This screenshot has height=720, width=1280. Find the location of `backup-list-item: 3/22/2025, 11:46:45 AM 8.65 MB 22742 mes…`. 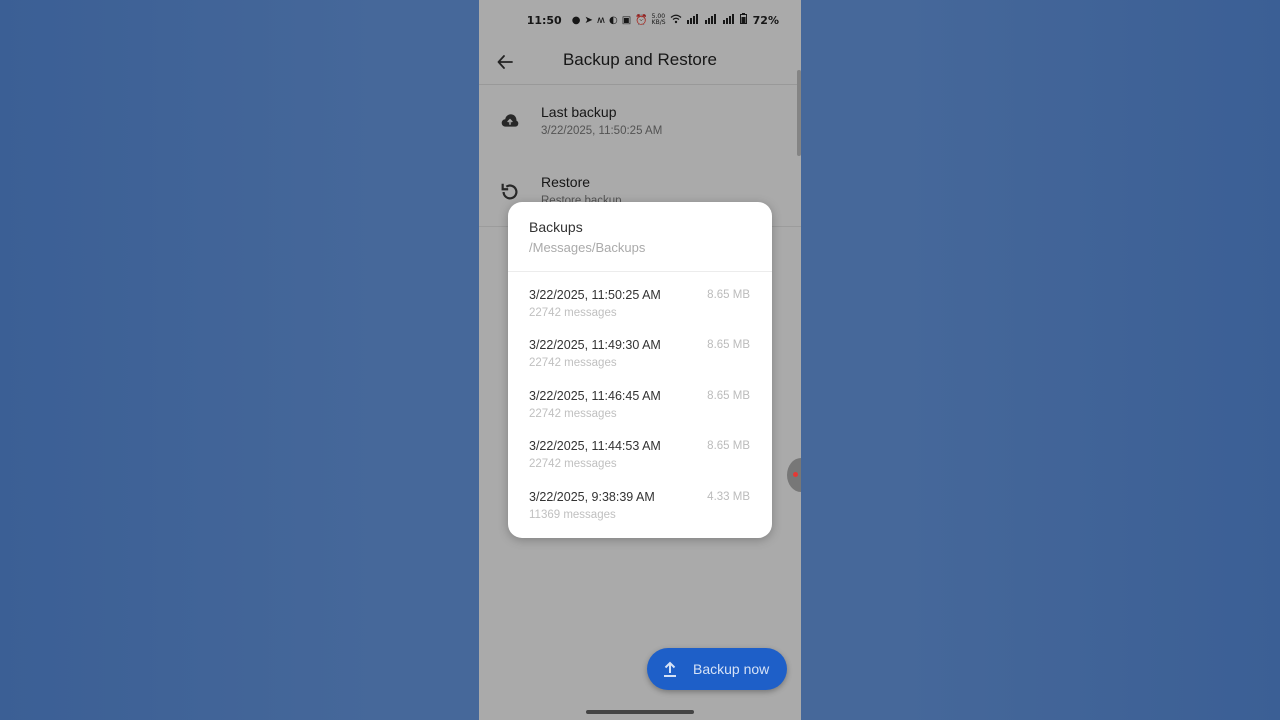

backup-list-item: 3/22/2025, 11:46:45 AM 8.65 MB 22742 mes… is located at coordinates (640, 412).